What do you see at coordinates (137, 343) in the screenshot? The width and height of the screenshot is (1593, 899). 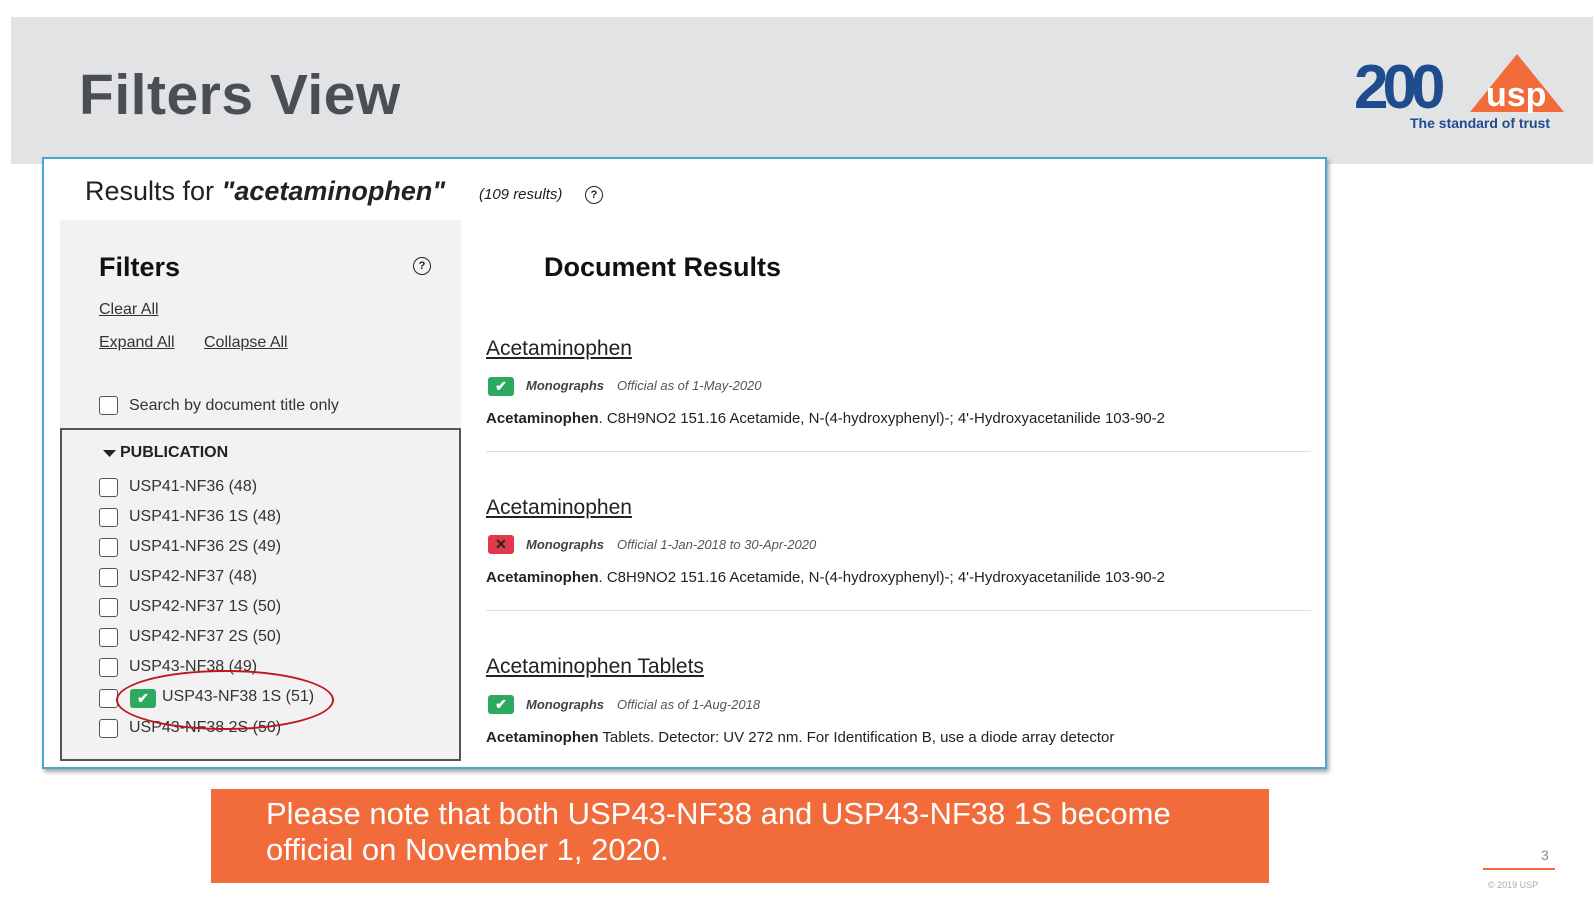 I see `expand-all-link: Expand All` at bounding box center [137, 343].